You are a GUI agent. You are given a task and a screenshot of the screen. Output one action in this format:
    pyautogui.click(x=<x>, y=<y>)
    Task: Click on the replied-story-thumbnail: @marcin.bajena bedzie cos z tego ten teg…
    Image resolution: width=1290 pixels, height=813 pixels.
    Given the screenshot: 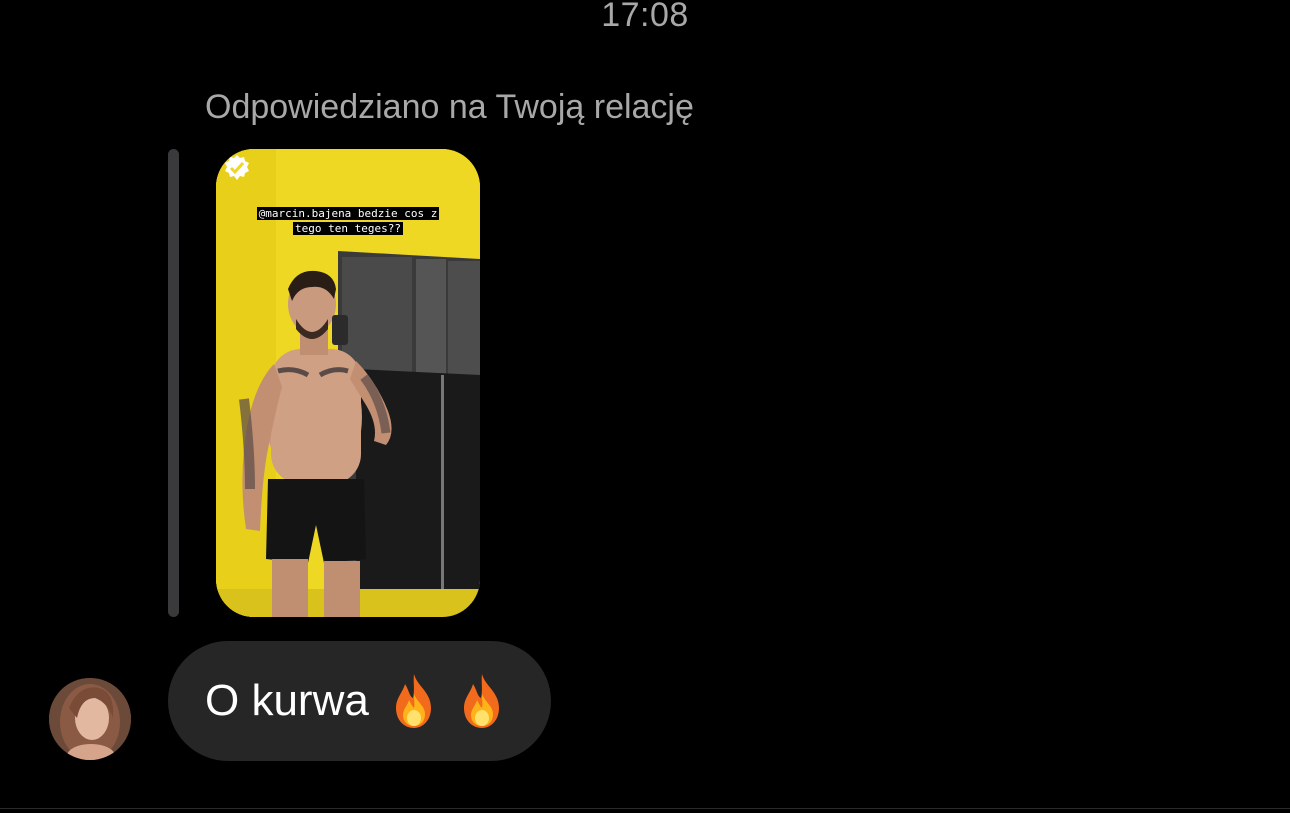 What is the action you would take?
    pyautogui.click(x=348, y=383)
    